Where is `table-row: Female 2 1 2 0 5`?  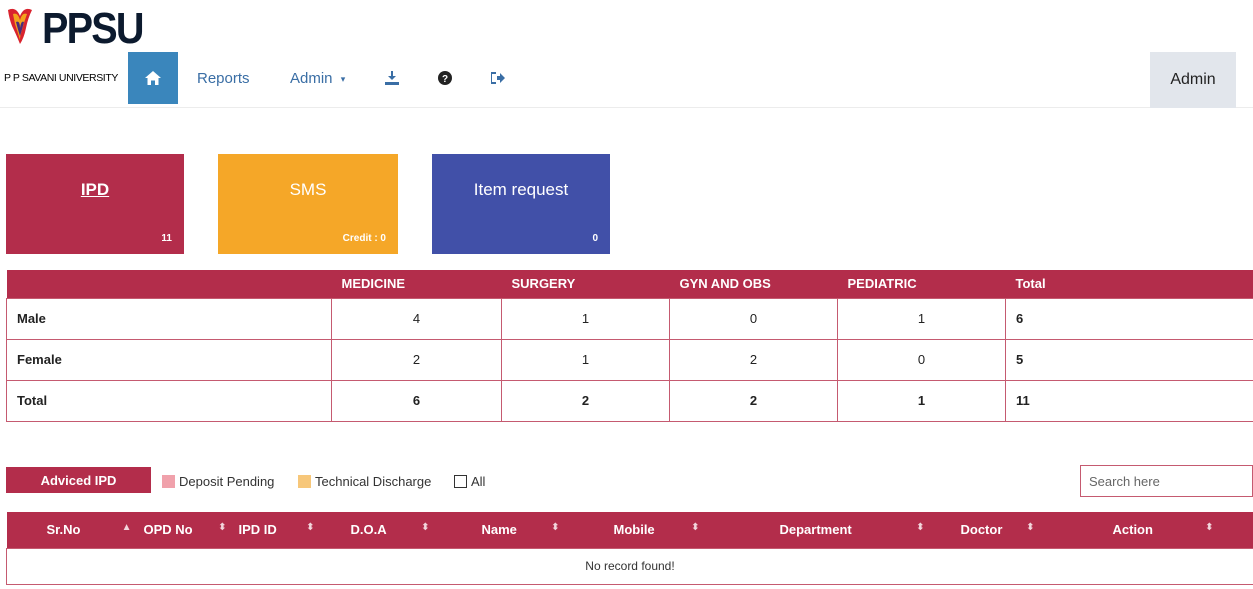
table-row: Female 2 1 2 0 5 is located at coordinates (629, 359).